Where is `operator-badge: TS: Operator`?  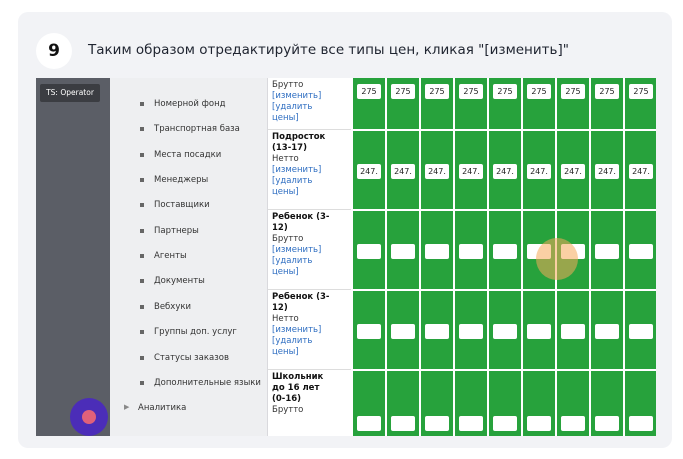 operator-badge: TS: Operator is located at coordinates (70, 93).